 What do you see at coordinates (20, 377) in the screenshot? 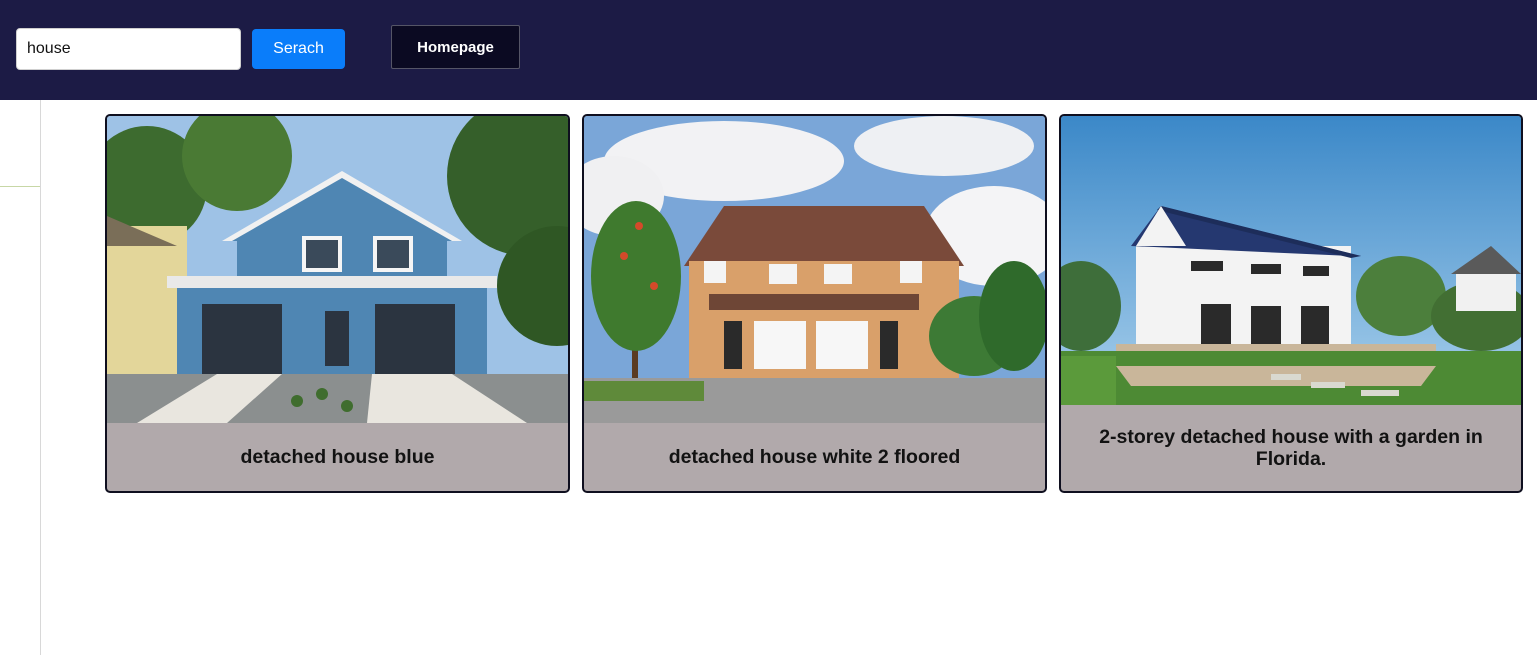
I see `left-sidebar` at bounding box center [20, 377].